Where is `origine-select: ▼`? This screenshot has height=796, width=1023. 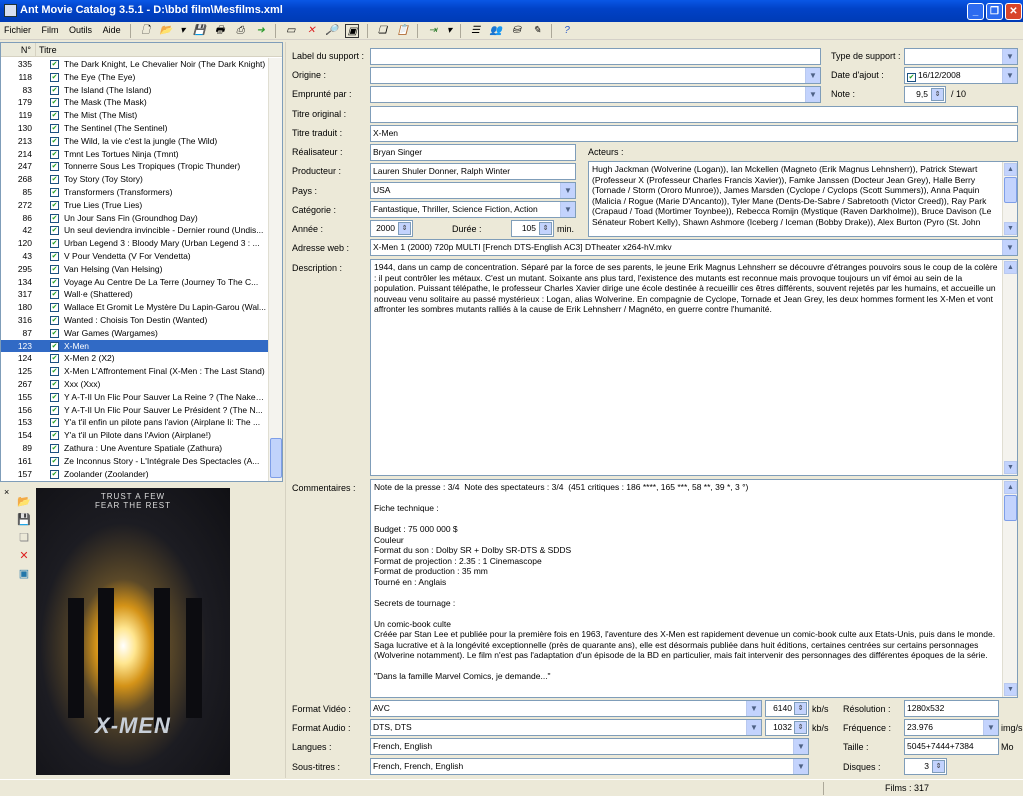
origine-select: ▼ is located at coordinates (595, 75).